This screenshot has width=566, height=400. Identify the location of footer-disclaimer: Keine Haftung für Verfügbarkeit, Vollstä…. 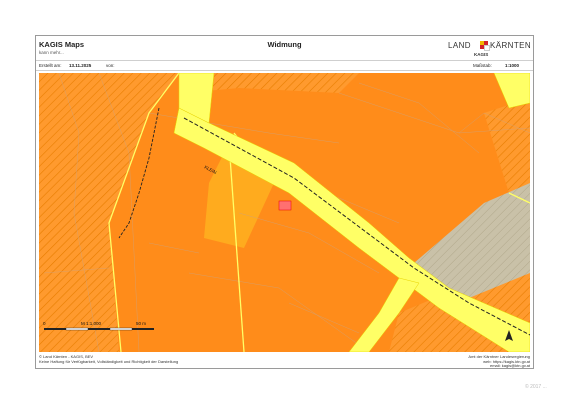
(109, 361).